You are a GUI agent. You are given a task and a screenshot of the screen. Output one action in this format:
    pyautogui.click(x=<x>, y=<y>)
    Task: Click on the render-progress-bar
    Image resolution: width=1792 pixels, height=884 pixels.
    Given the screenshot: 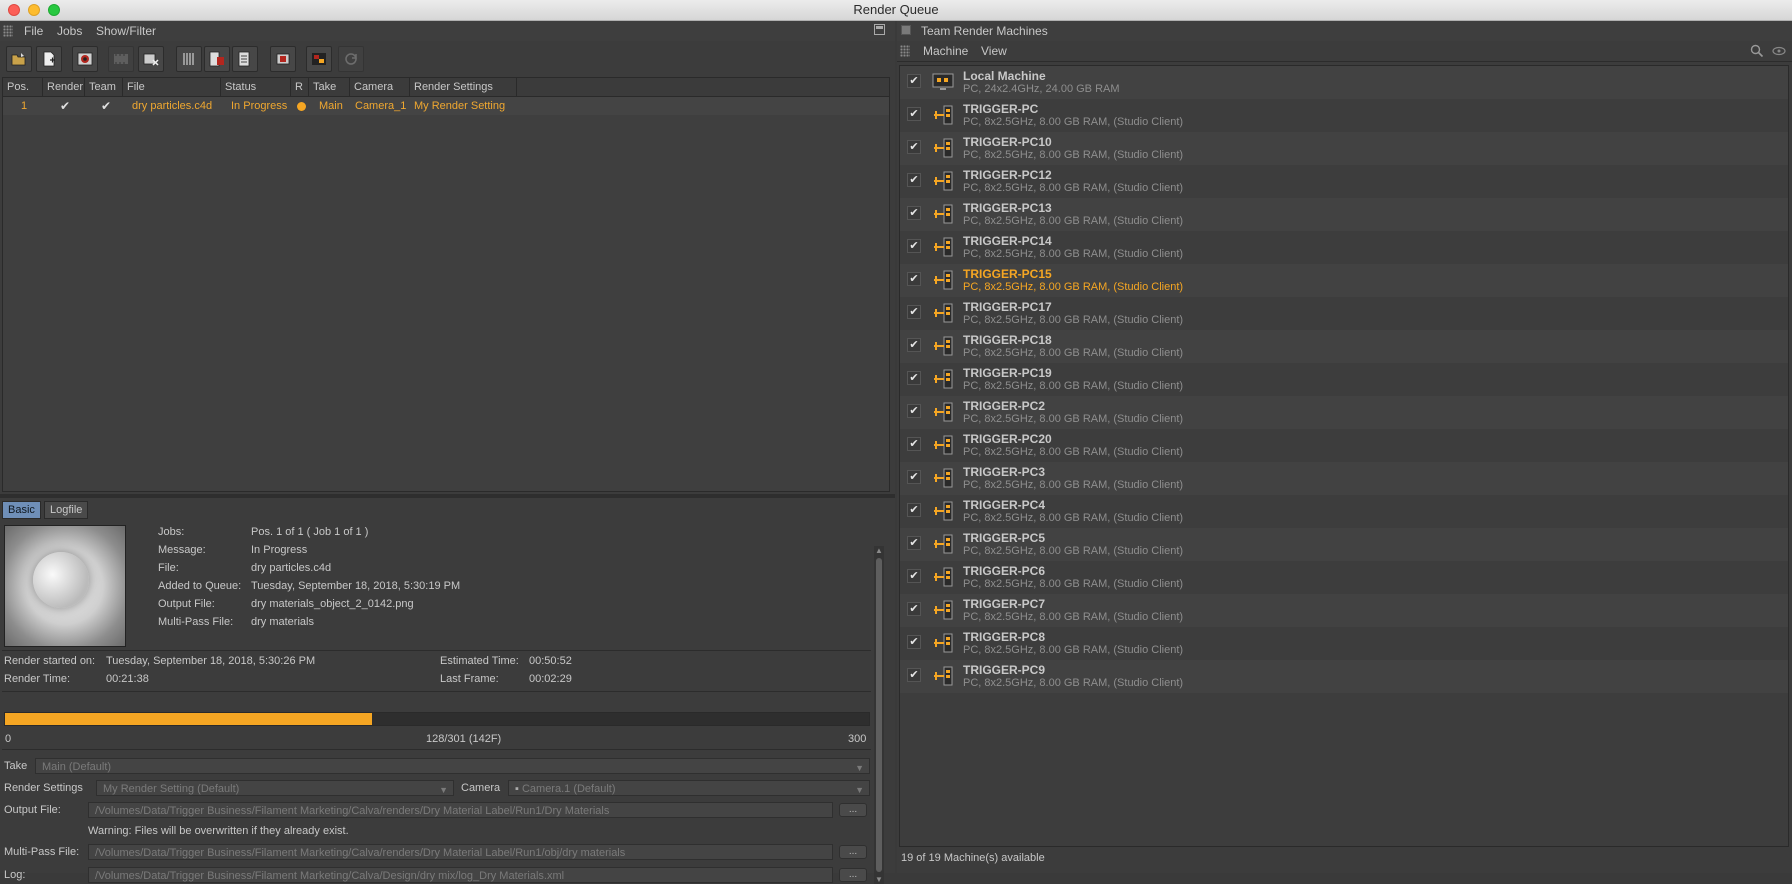 What is the action you would take?
    pyautogui.click(x=437, y=719)
    